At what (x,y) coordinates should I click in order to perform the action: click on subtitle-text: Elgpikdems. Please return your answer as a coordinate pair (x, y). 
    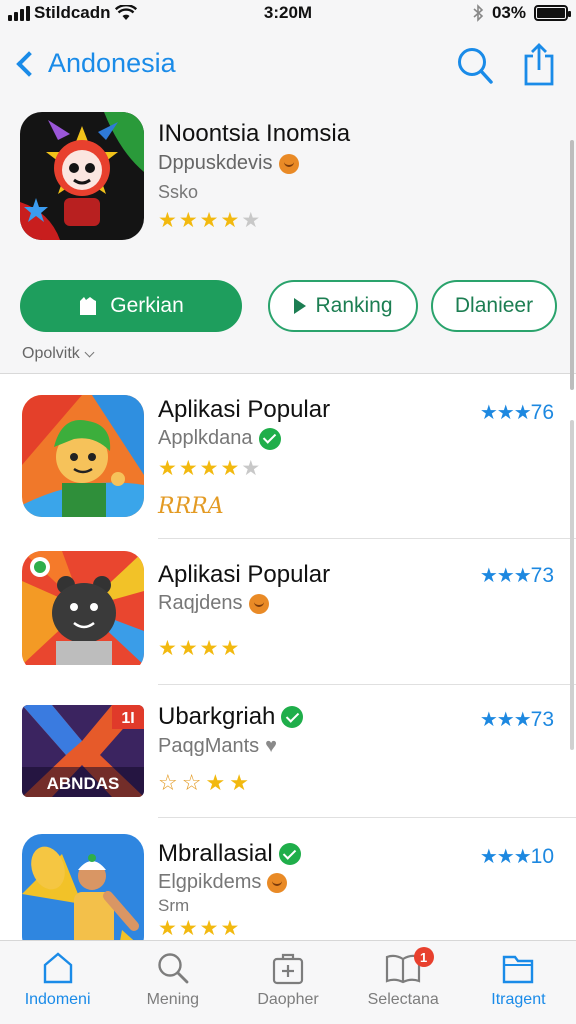
    Looking at the image, I should click on (210, 882).